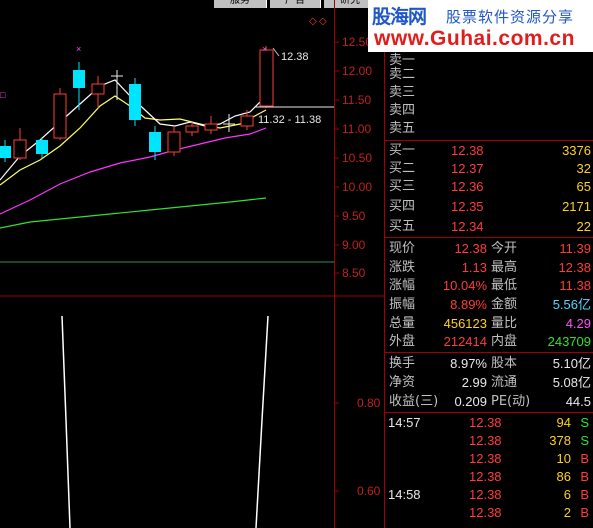 Image resolution: width=593 pixels, height=528 pixels. I want to click on watermark-slogan: 股票软件资源分享, so click(510, 17).